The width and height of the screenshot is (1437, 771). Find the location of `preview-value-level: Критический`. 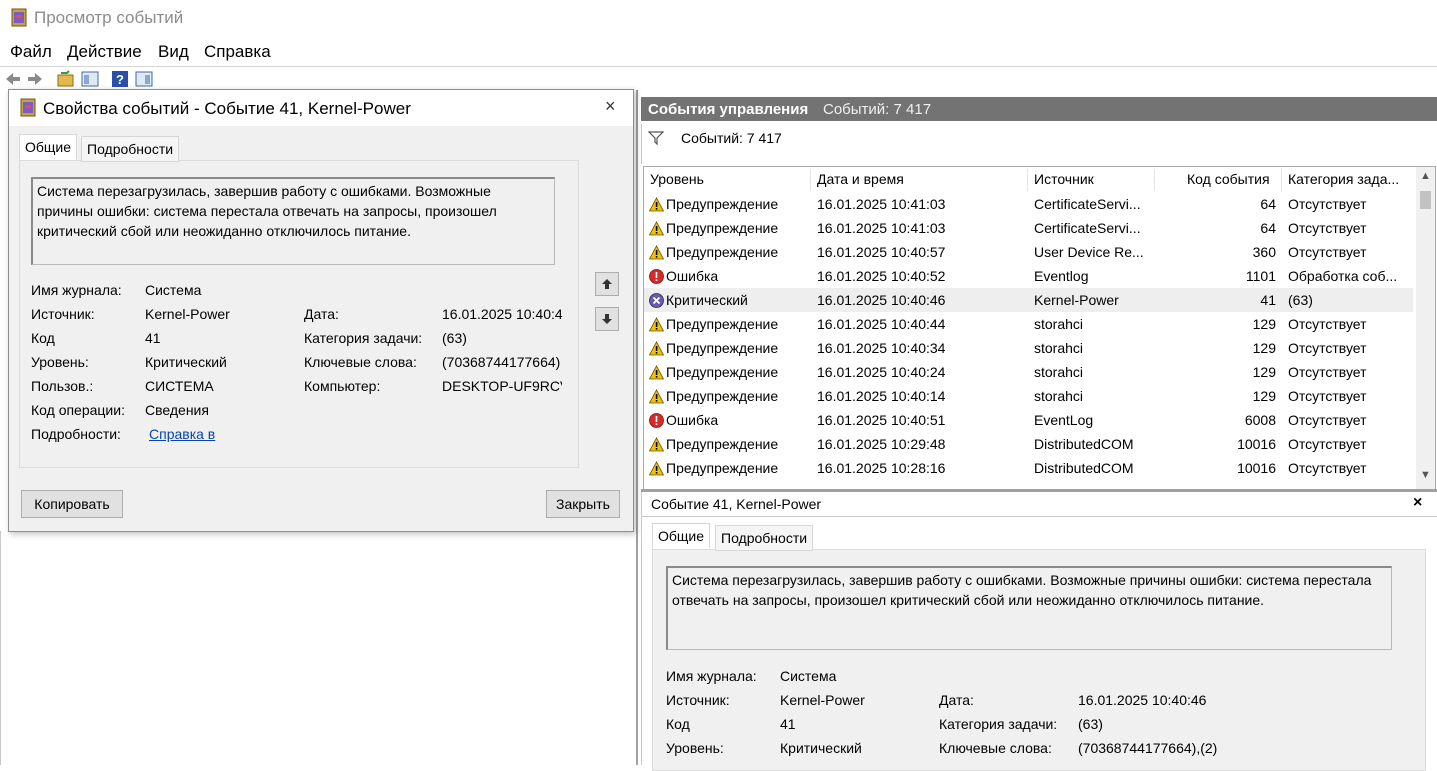

preview-value-level: Критический is located at coordinates (821, 748).